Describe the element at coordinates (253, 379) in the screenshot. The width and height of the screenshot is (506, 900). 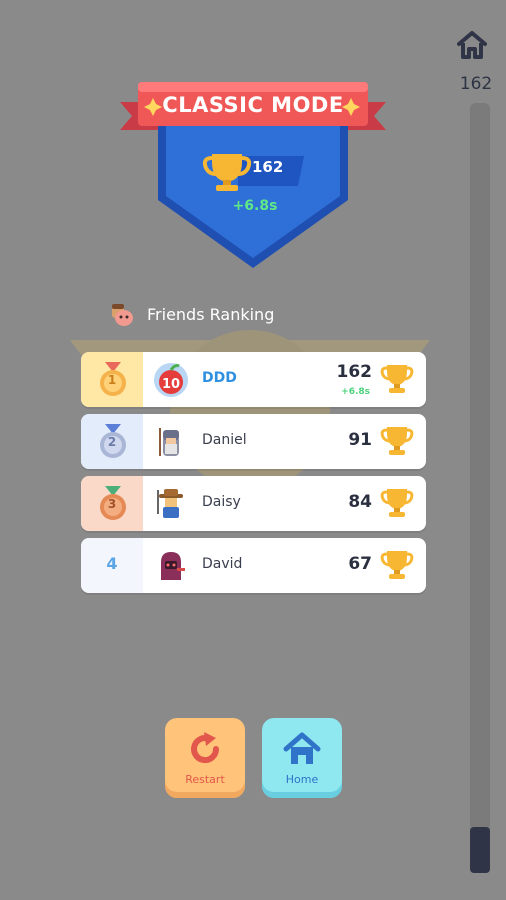
I see `ranking-row-1: 1 10 DDD 162 +6.8s` at that location.